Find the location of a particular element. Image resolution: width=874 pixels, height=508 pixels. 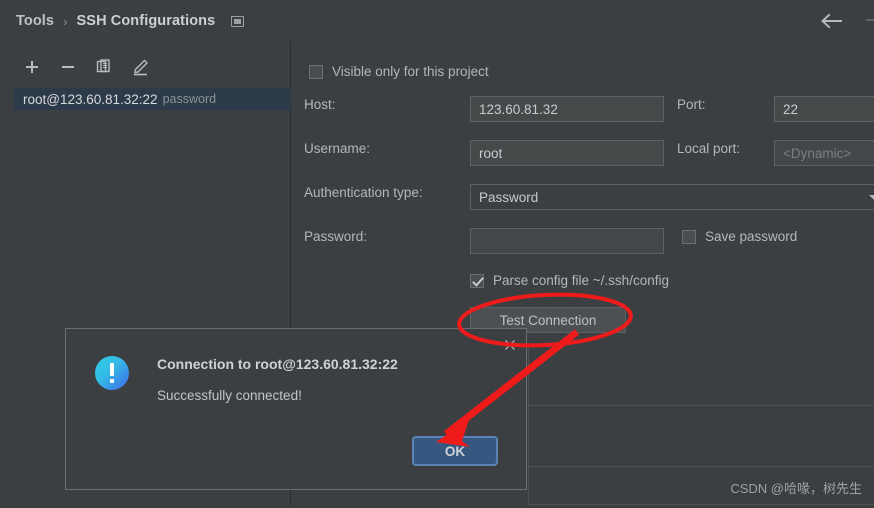

list-item-title: root@123.60.81.32:22 is located at coordinates (90, 99).